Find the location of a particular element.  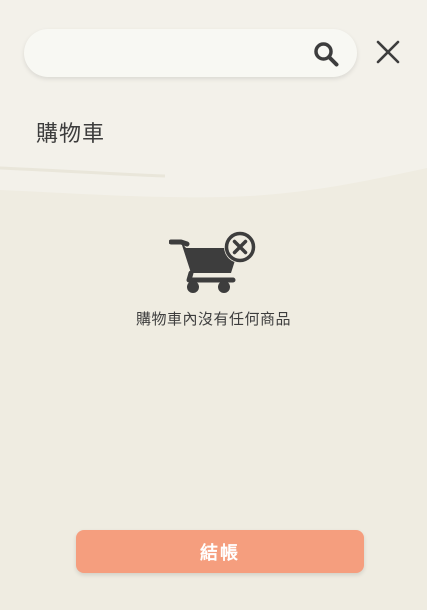

checkout-button: 結帳 is located at coordinates (220, 551).